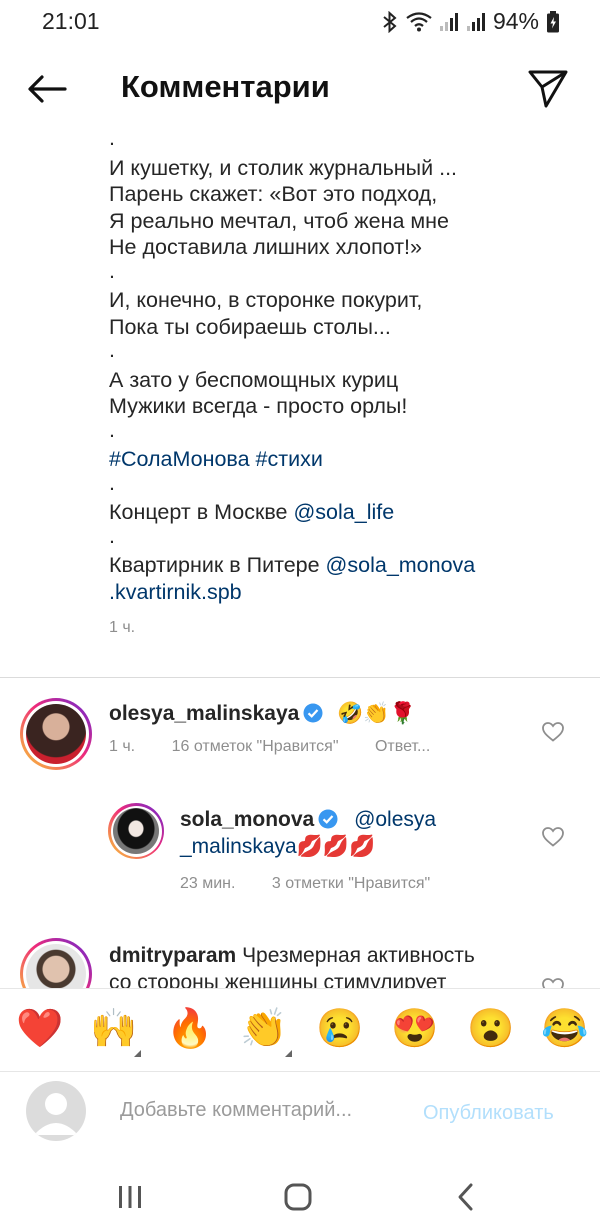 Image resolution: width=600 pixels, height=1232 pixels. Describe the element at coordinates (255, 746) in the screenshot. I see `comment-likes: 16 отметок "Нравится"` at that location.